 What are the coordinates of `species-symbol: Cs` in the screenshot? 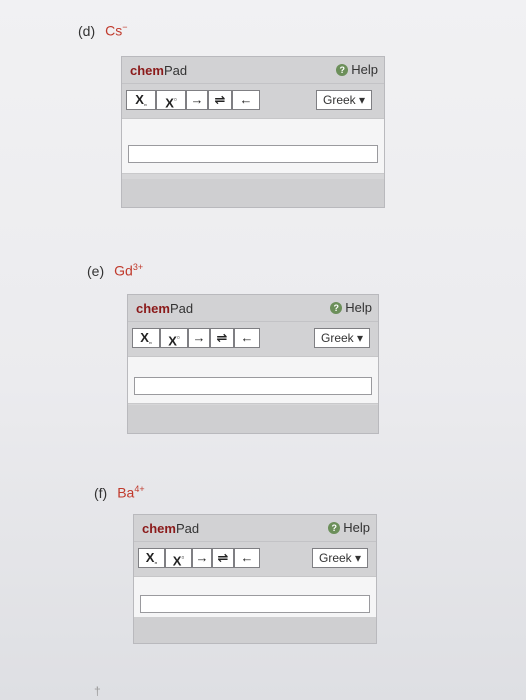 It's located at (114, 30).